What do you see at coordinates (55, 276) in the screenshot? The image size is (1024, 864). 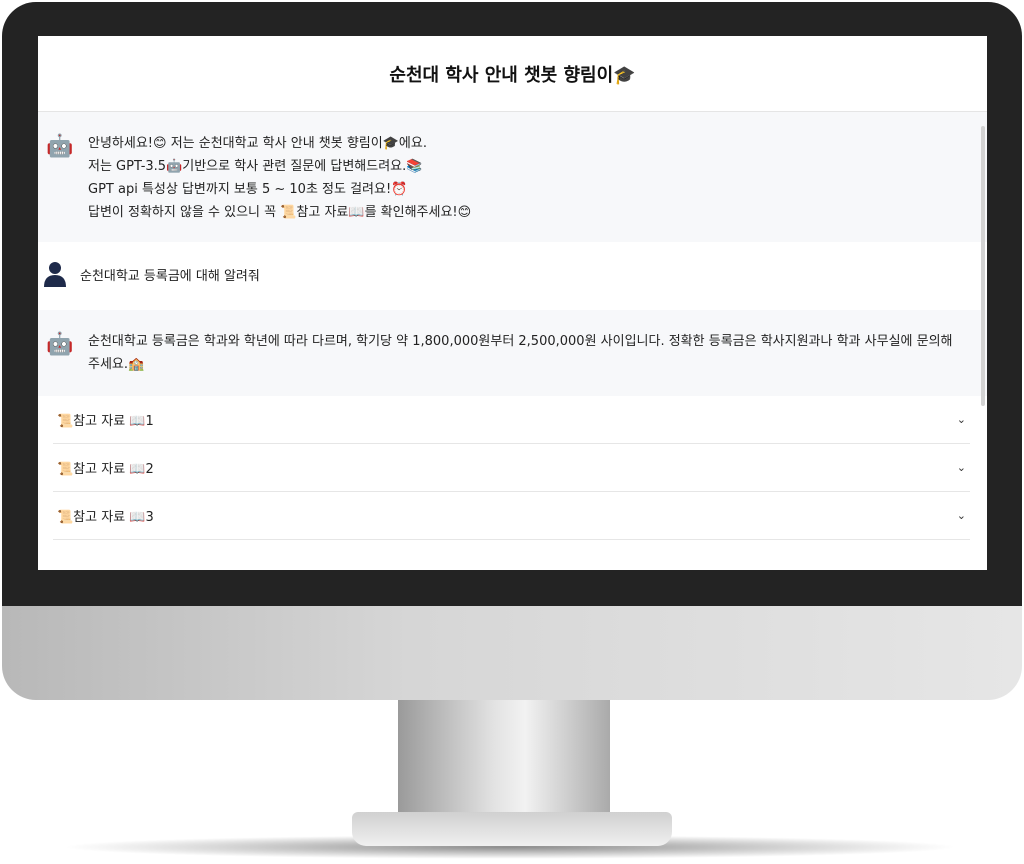 I see `user-avatar-icon` at bounding box center [55, 276].